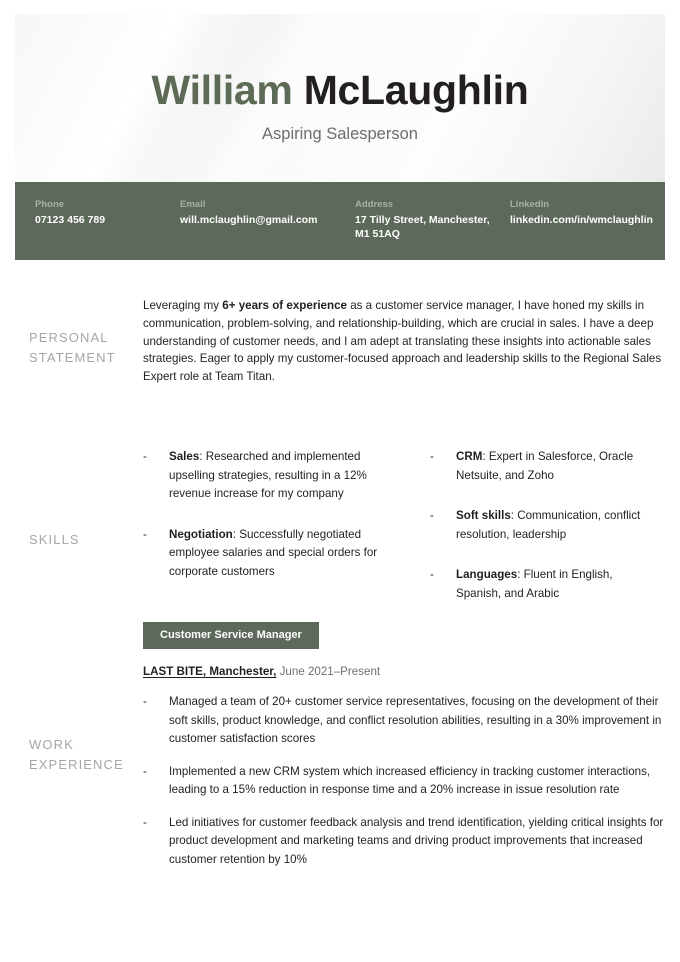 Image resolution: width=680 pixels, height=962 pixels. I want to click on contact-item-linkedin: LinkedIn linkedin.com/in/wmclaughlin, so click(587, 229).